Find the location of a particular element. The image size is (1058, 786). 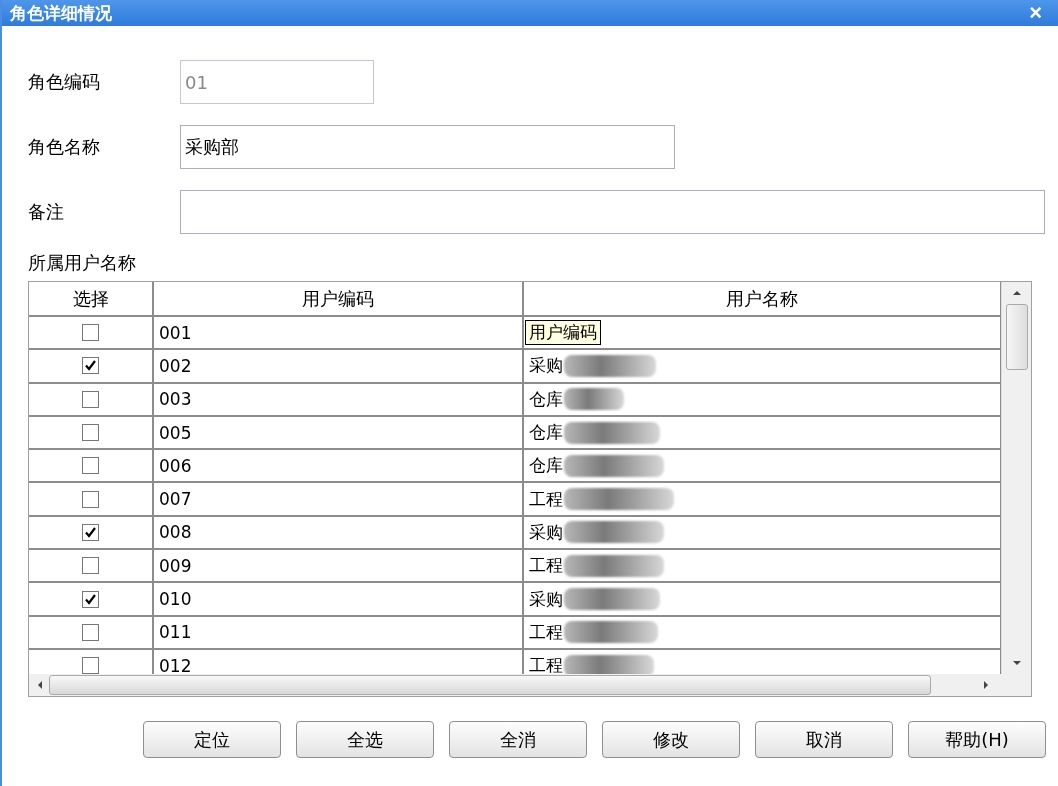

column-header: 选择 is located at coordinates (91, 298).